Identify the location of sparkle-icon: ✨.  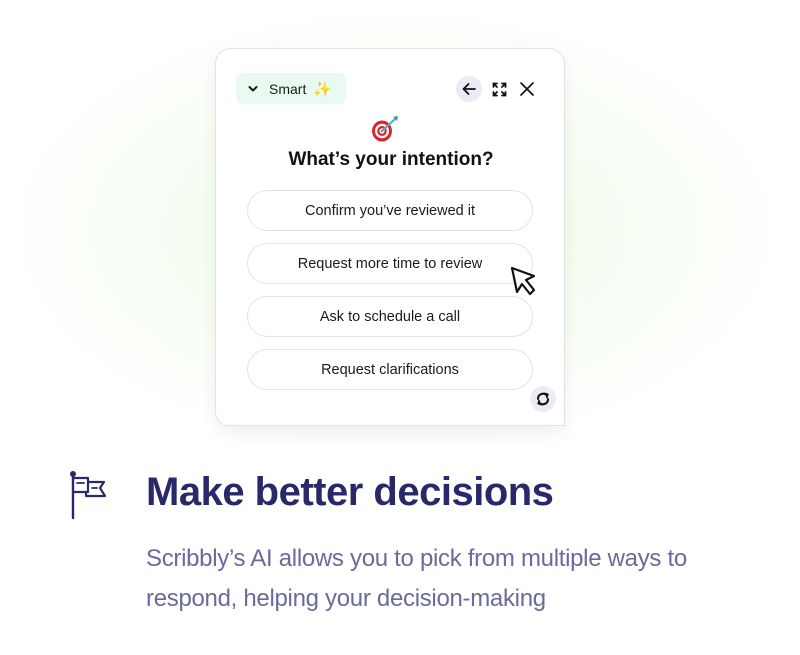
(323, 89).